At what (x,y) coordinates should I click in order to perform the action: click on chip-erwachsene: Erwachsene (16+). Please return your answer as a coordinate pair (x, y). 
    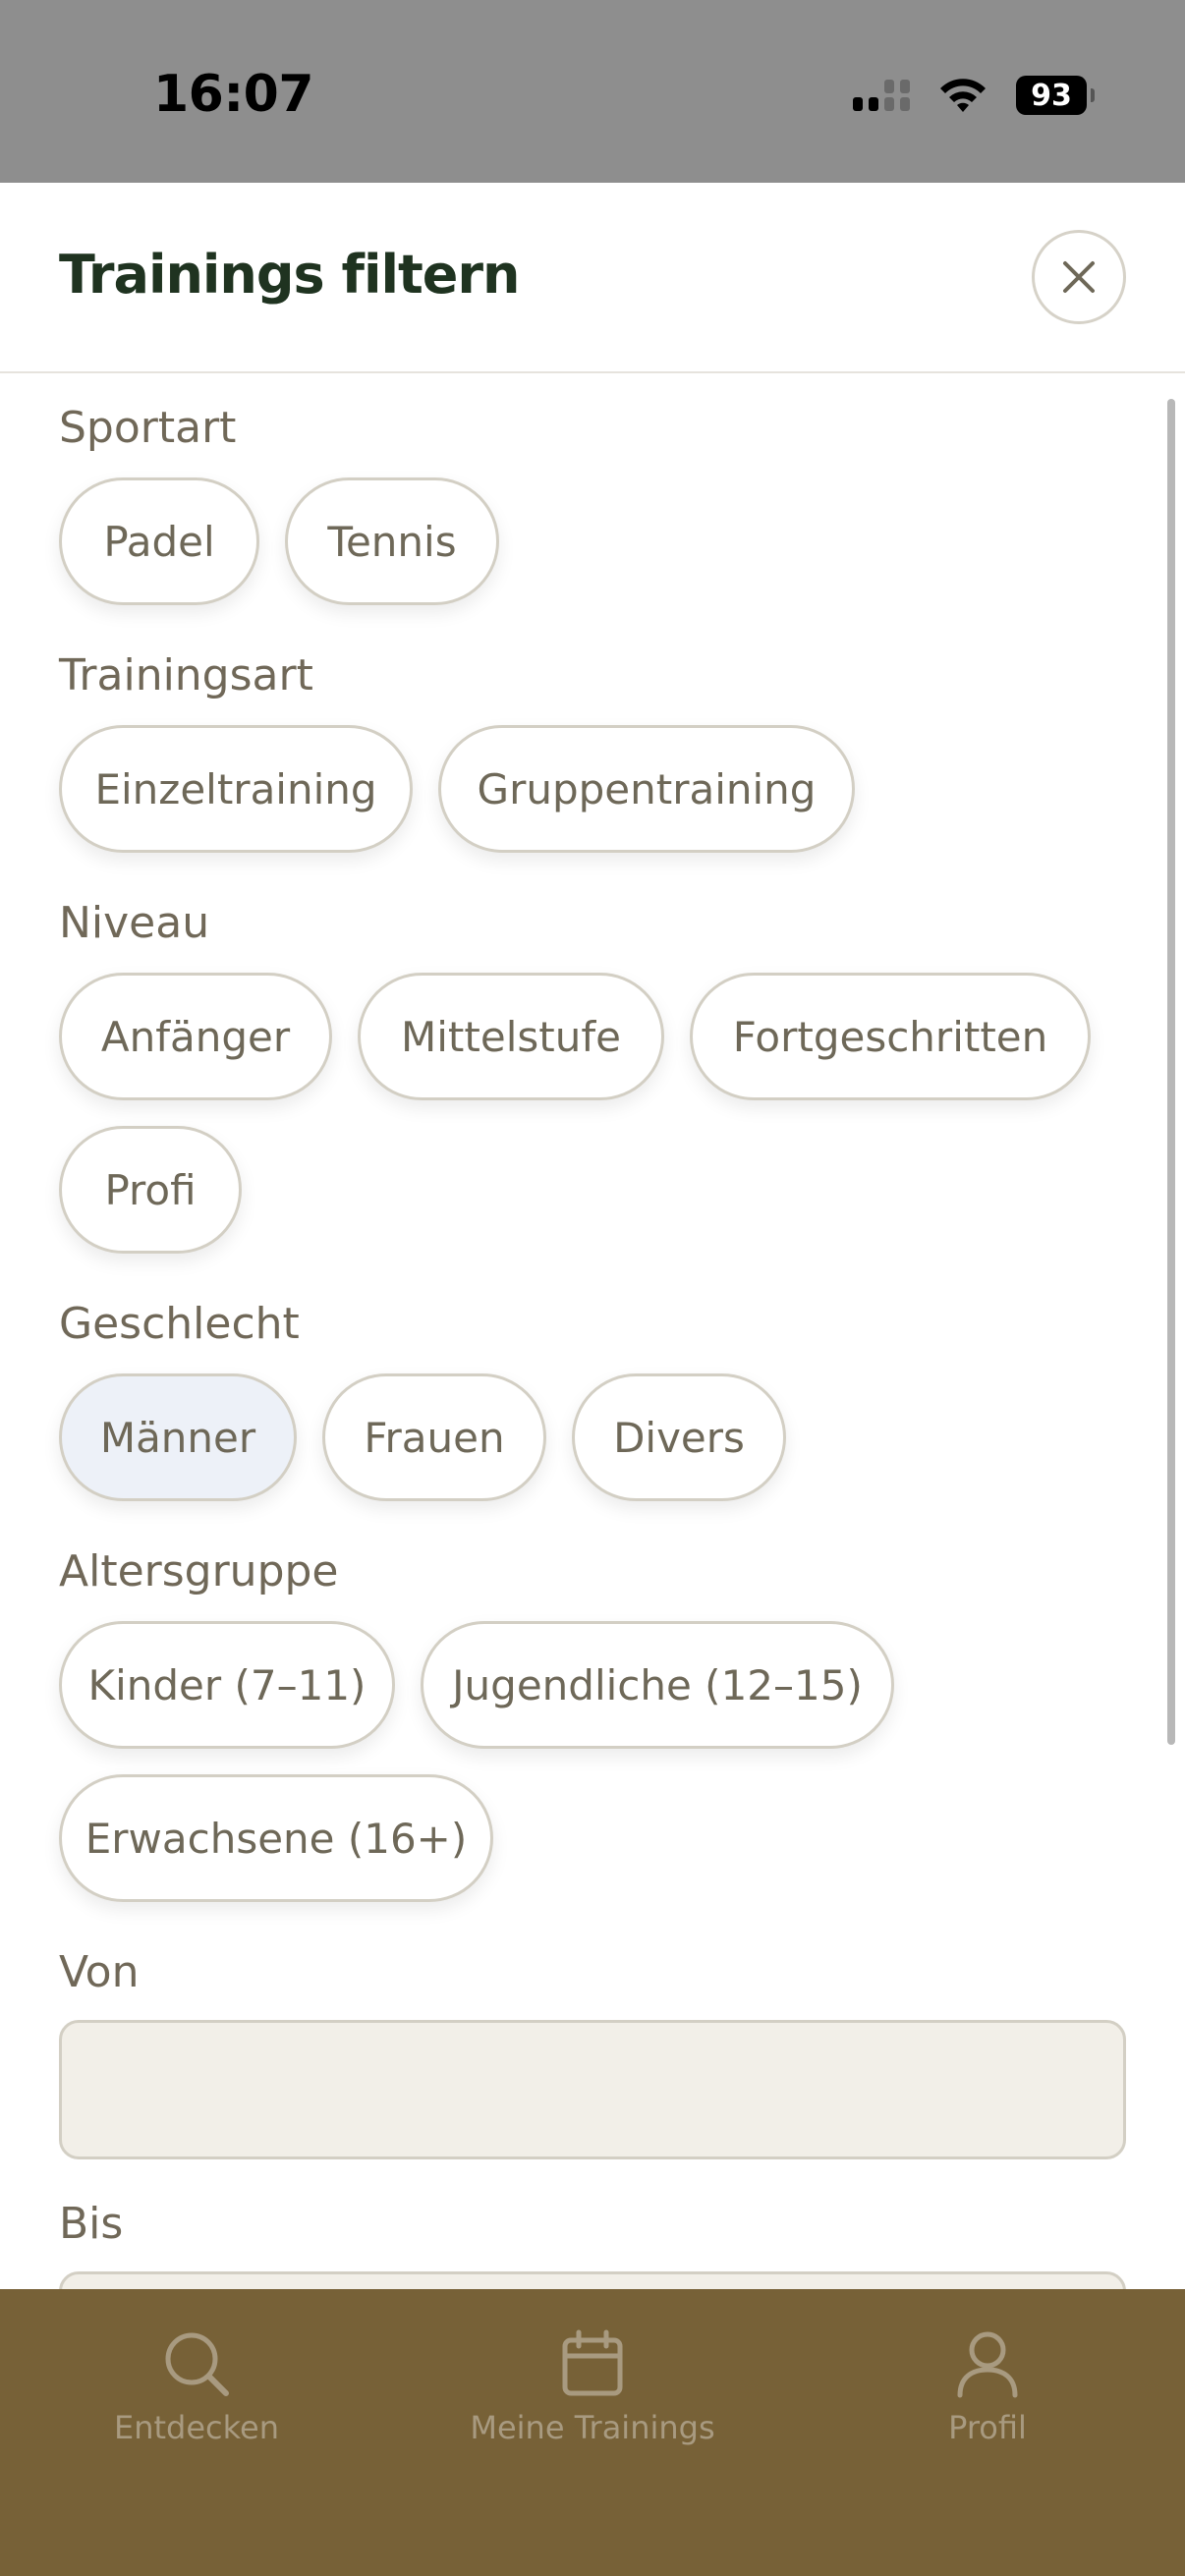
    Looking at the image, I should click on (276, 1838).